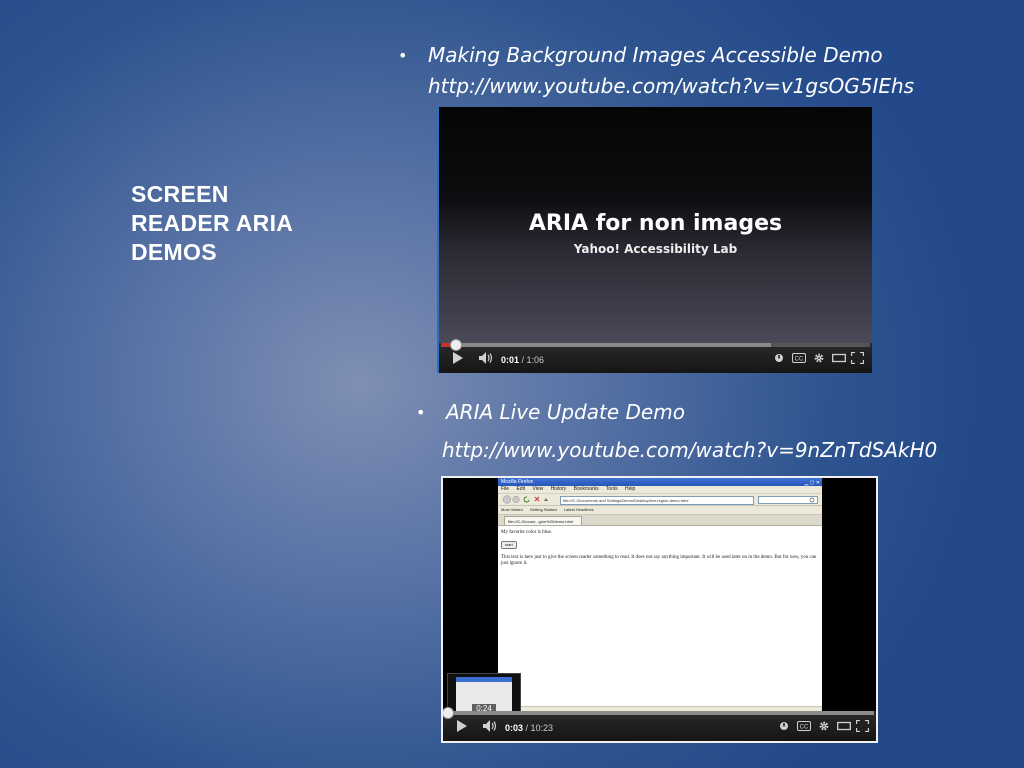 The height and width of the screenshot is (768, 1024). Describe the element at coordinates (510, 360) in the screenshot. I see `current-time: 0:01` at that location.